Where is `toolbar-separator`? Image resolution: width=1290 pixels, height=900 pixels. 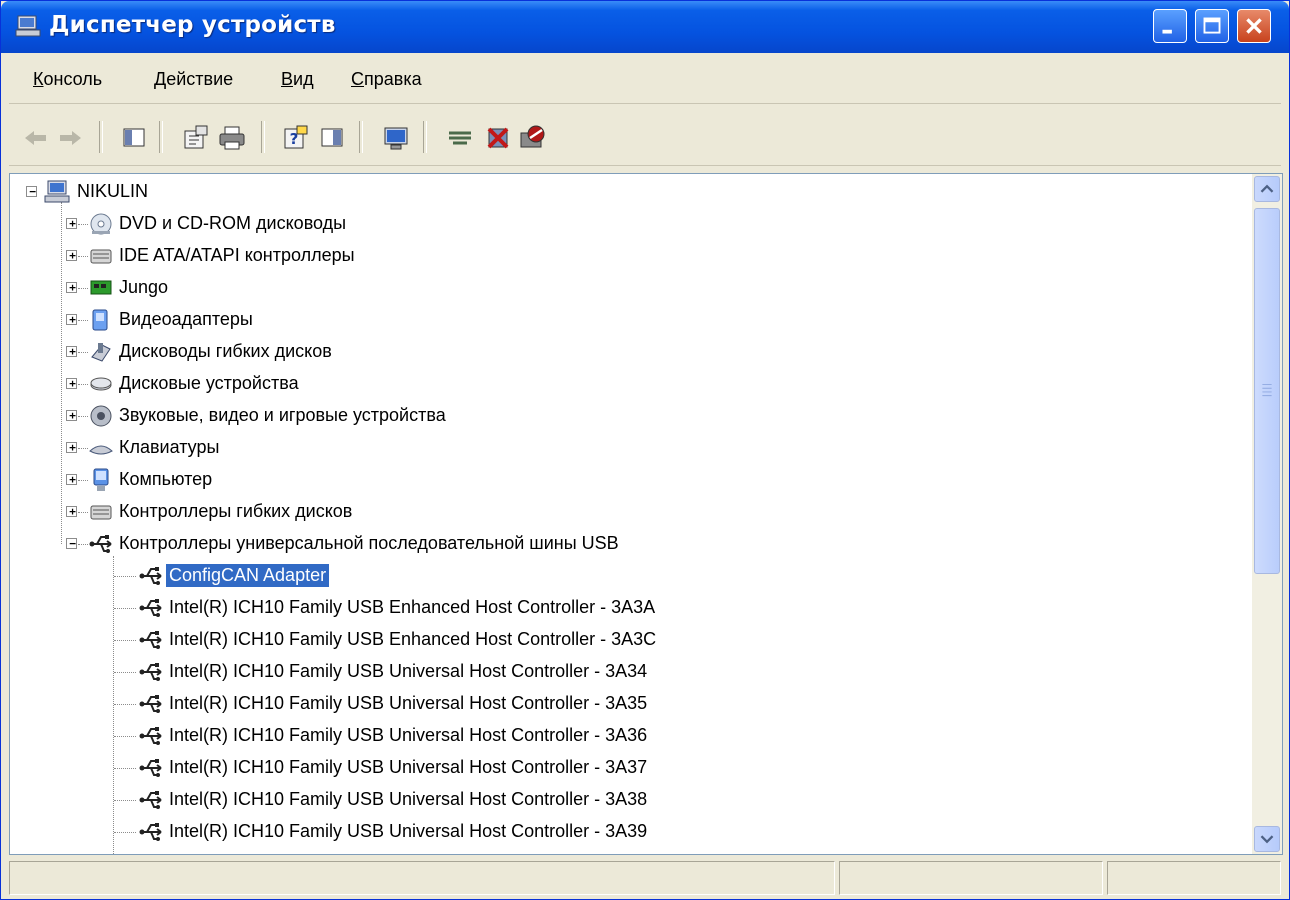
toolbar-separator is located at coordinates (161, 137).